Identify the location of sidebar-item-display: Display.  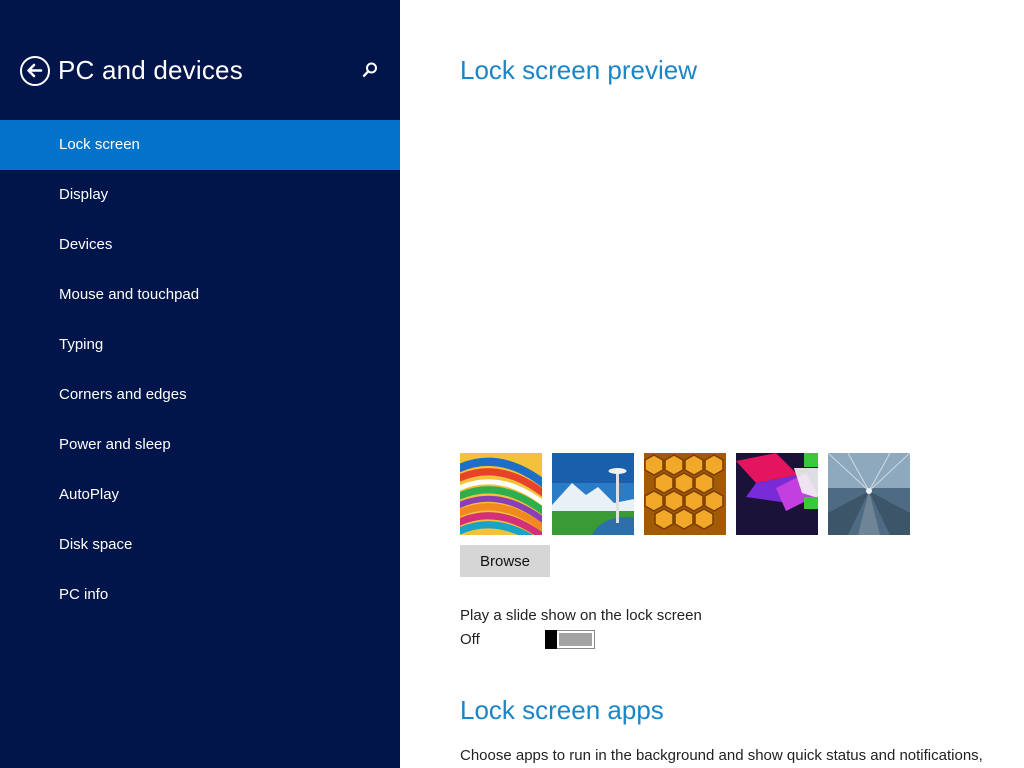
(200, 195).